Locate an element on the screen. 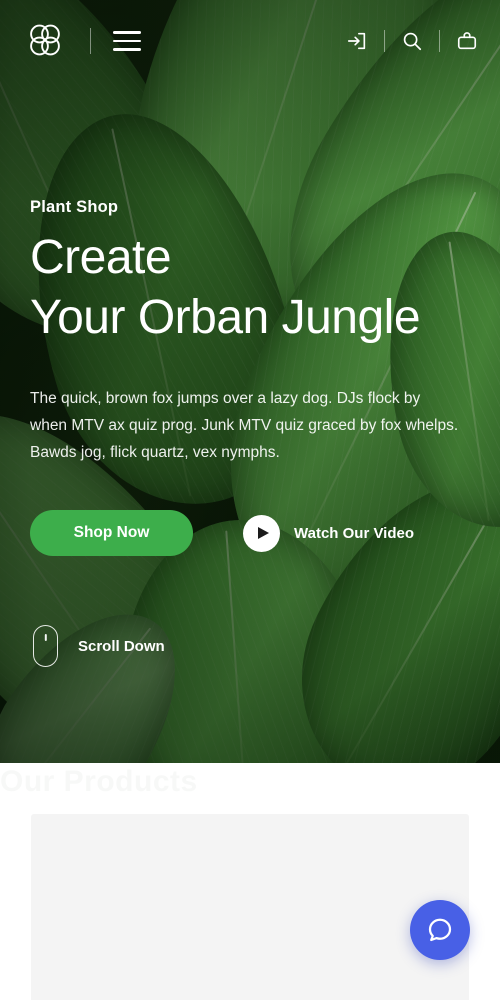 Image resolution: width=500 pixels, height=1000 pixels. header-left-group is located at coordinates (81, 41).